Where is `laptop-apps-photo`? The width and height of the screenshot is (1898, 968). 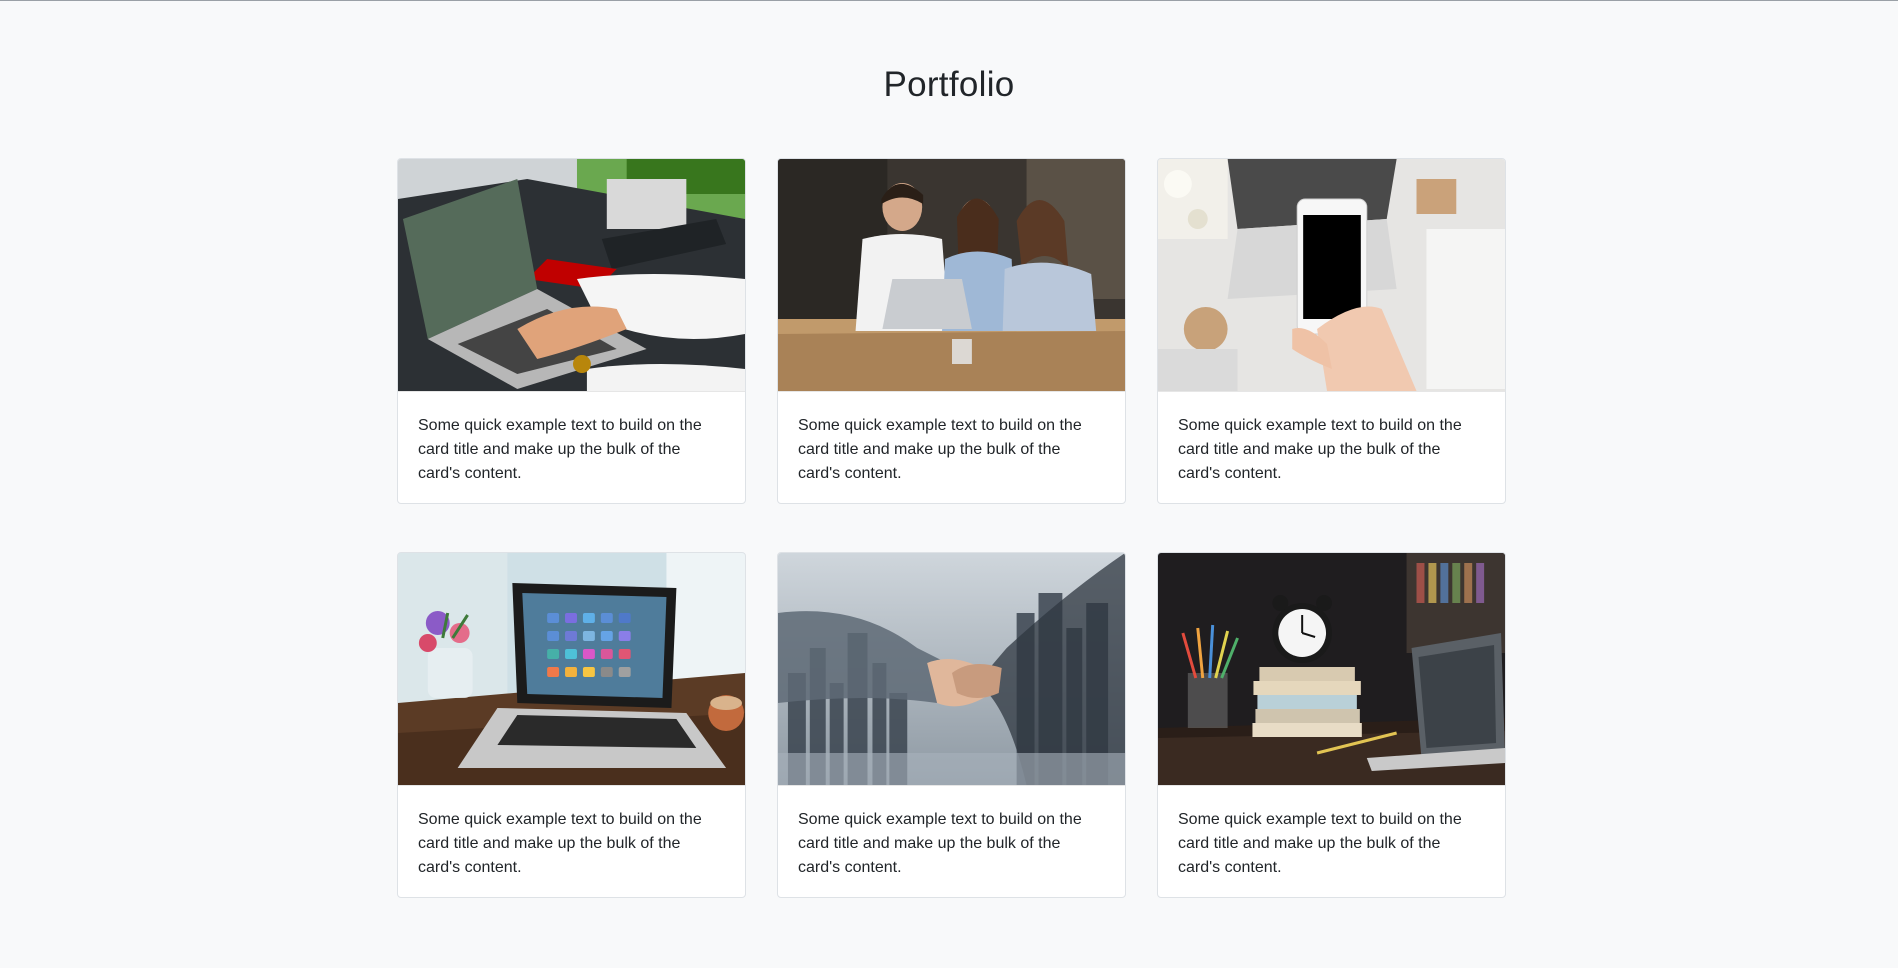
laptop-apps-photo is located at coordinates (571, 669).